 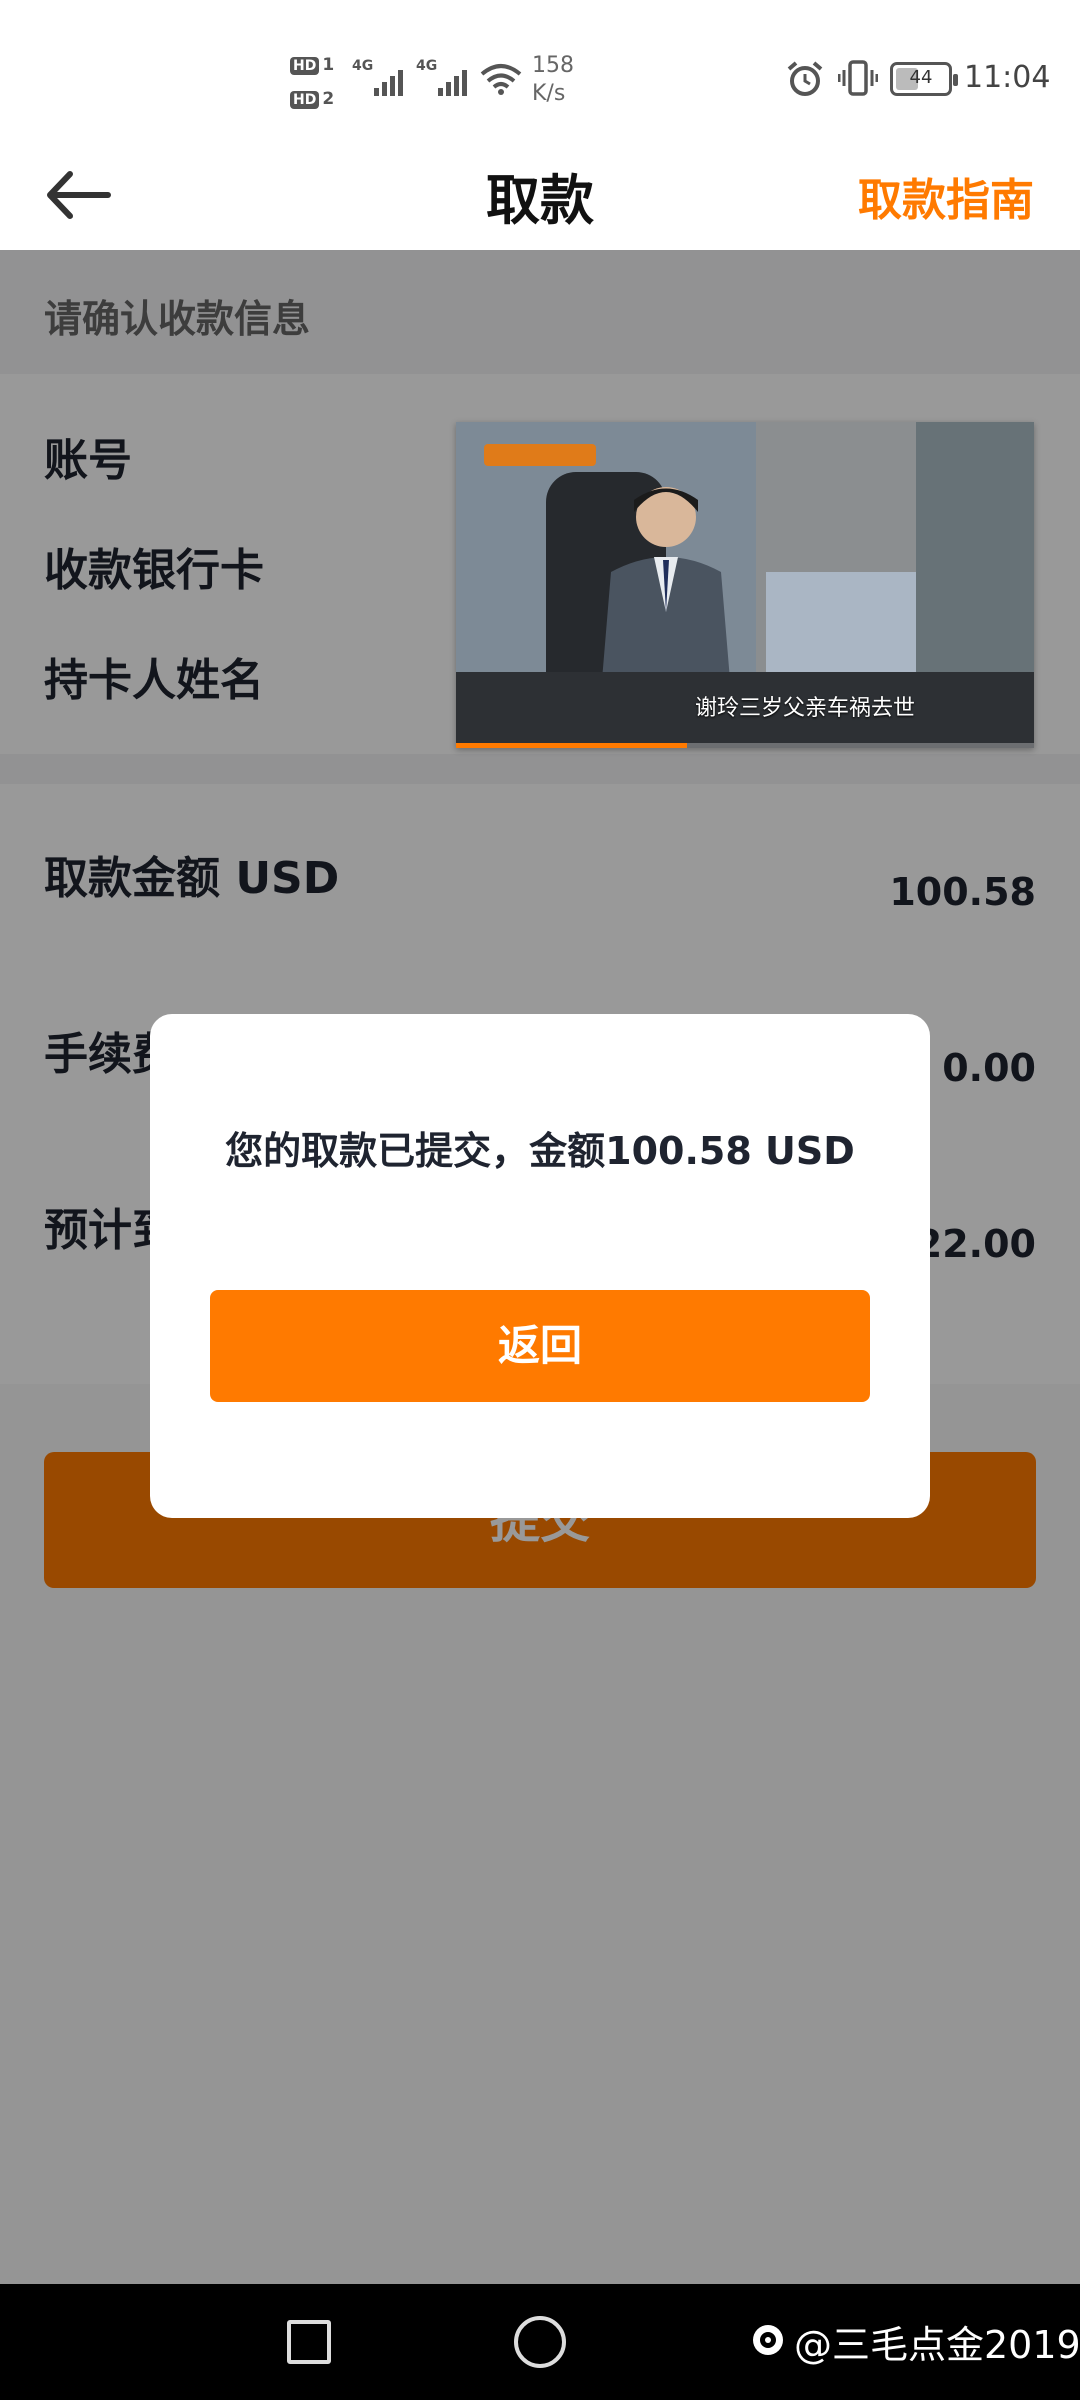 What do you see at coordinates (540, 455) in the screenshot?
I see `channel-logo` at bounding box center [540, 455].